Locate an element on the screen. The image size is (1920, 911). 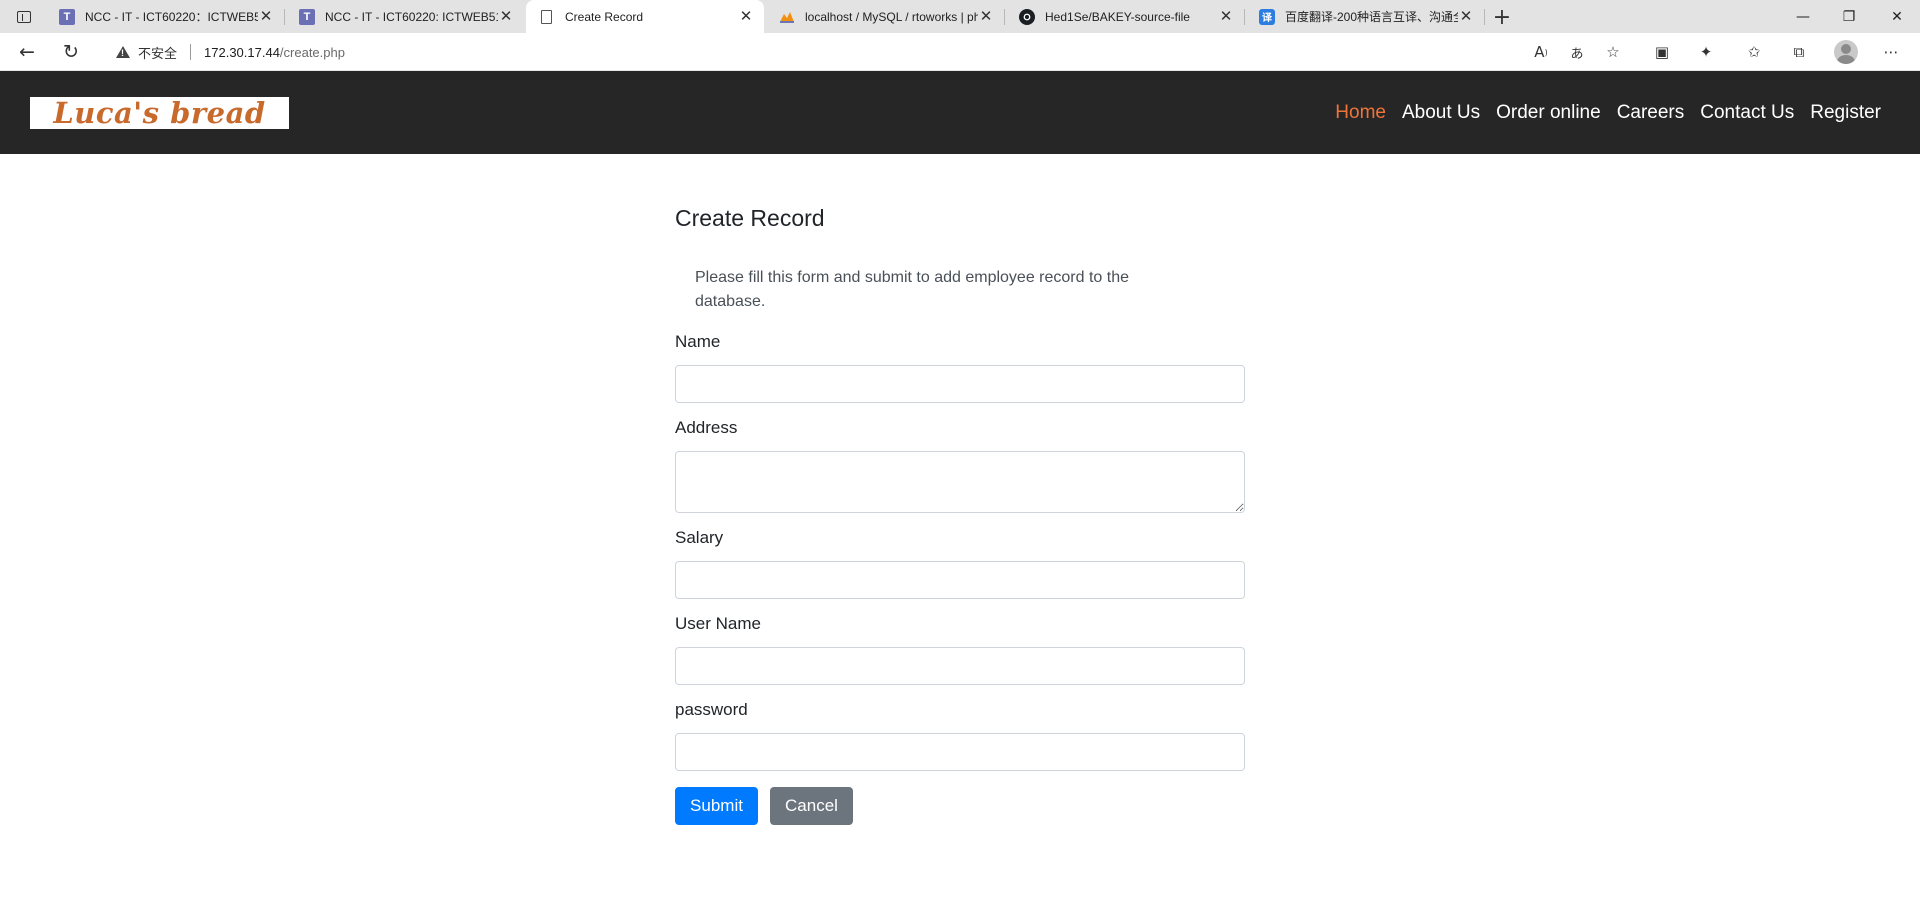
username-input is located at coordinates (960, 666).